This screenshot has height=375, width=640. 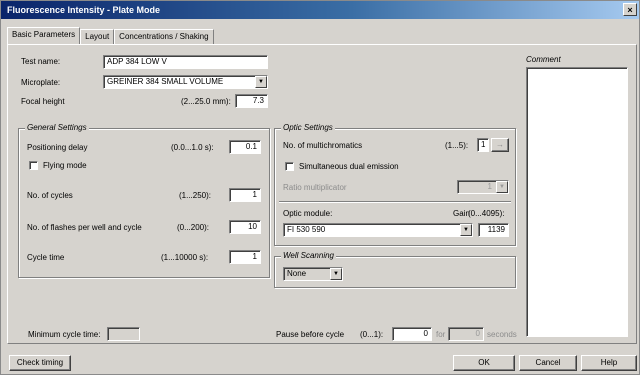 What do you see at coordinates (308, 255) in the screenshot?
I see `well-scanning-title: Well Scanning` at bounding box center [308, 255].